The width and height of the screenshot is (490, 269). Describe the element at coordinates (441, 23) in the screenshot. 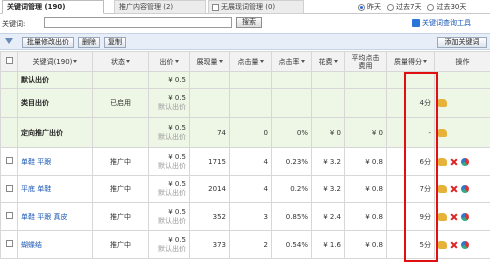

I see `keyword-query-tool-link: 关键词查询工具` at that location.